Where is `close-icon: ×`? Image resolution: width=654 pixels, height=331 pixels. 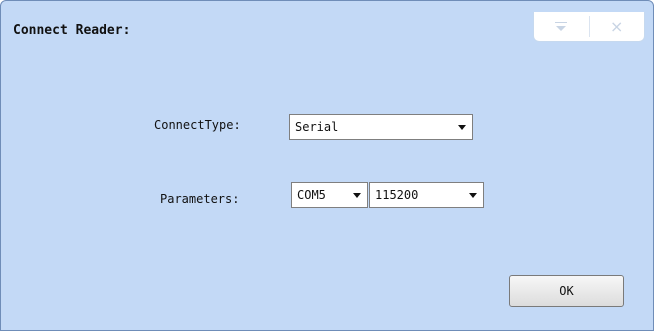 close-icon: × is located at coordinates (617, 26).